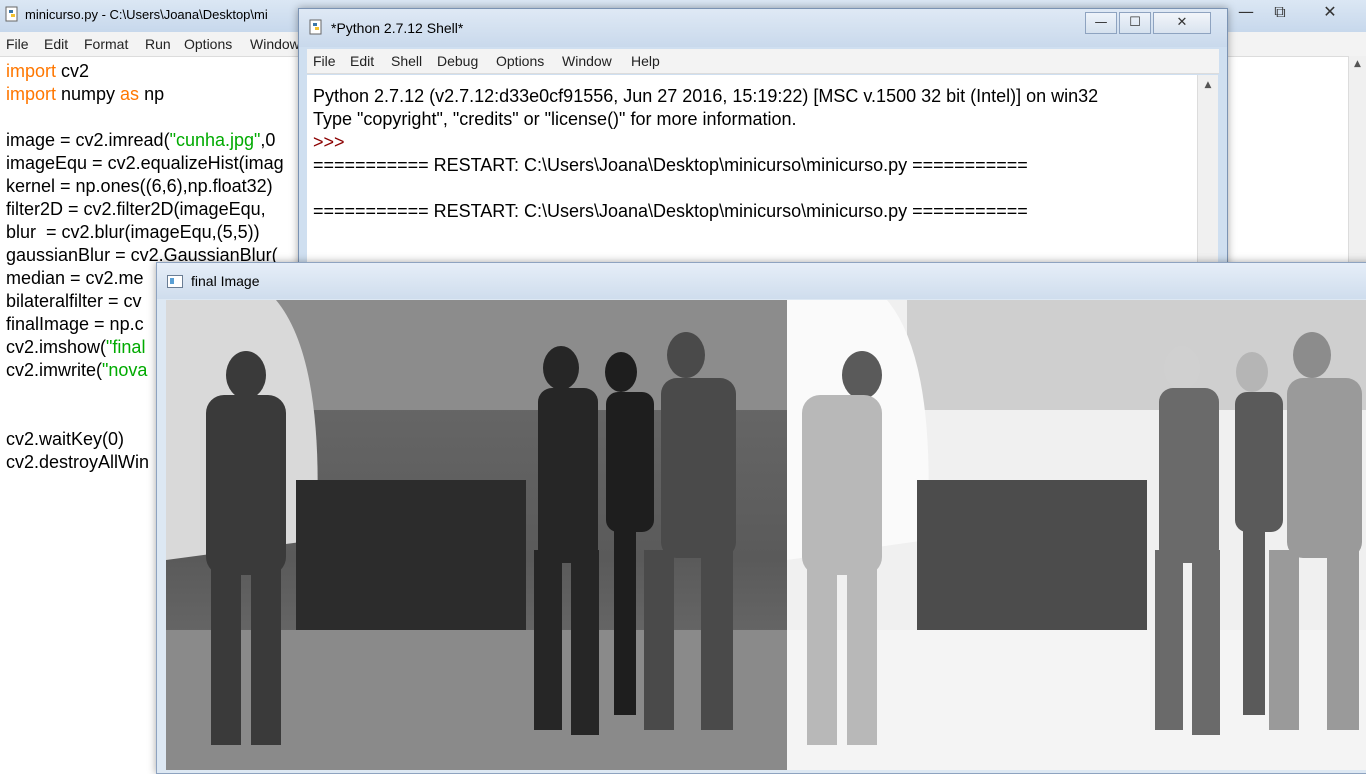  Describe the element at coordinates (763, 28) in the screenshot. I see `shell-titlebar: *Python 2.7.12 Shell* — ☐ ✕` at that location.